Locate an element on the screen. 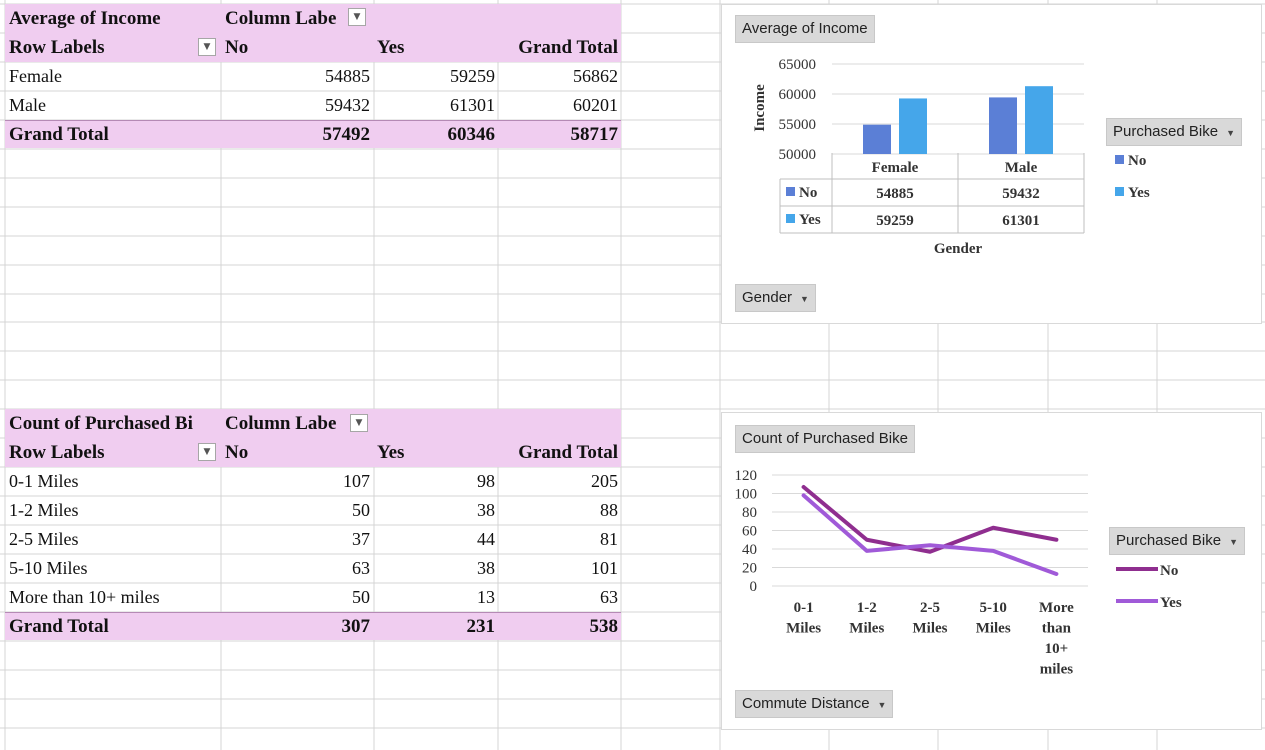 Image resolution: width=1265 pixels, height=750 pixels. y-tick-label: 40 is located at coordinates (749, 550).